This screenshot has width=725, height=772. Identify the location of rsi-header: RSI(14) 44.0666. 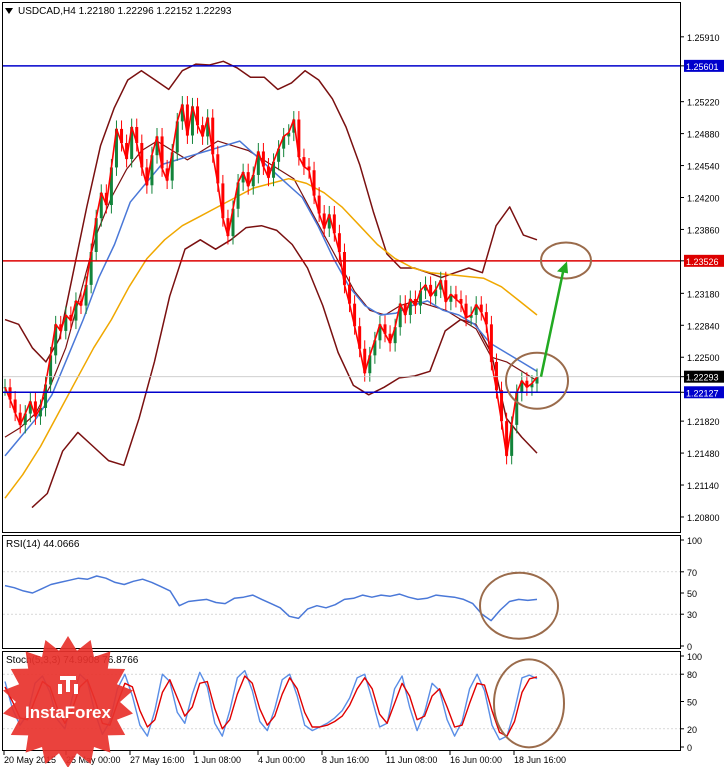
(43, 544).